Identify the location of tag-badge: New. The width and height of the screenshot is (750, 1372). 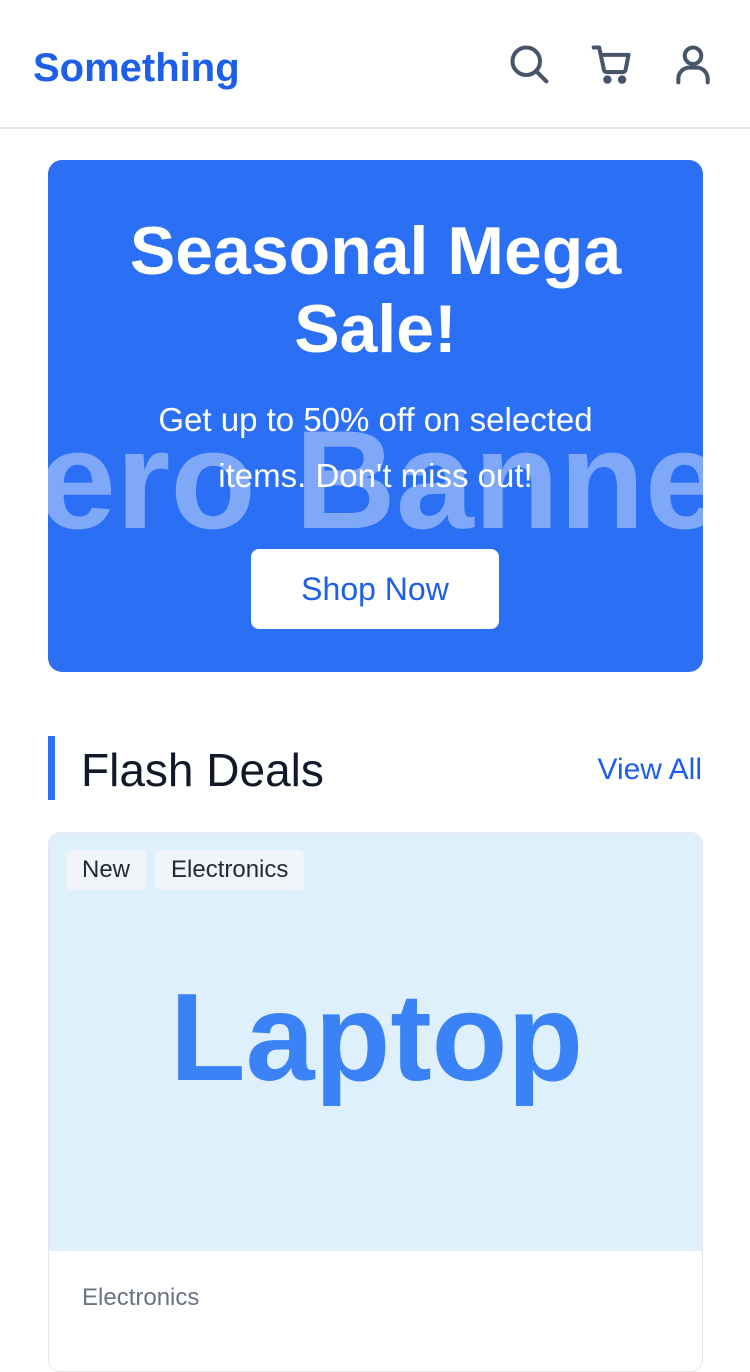
(106, 870).